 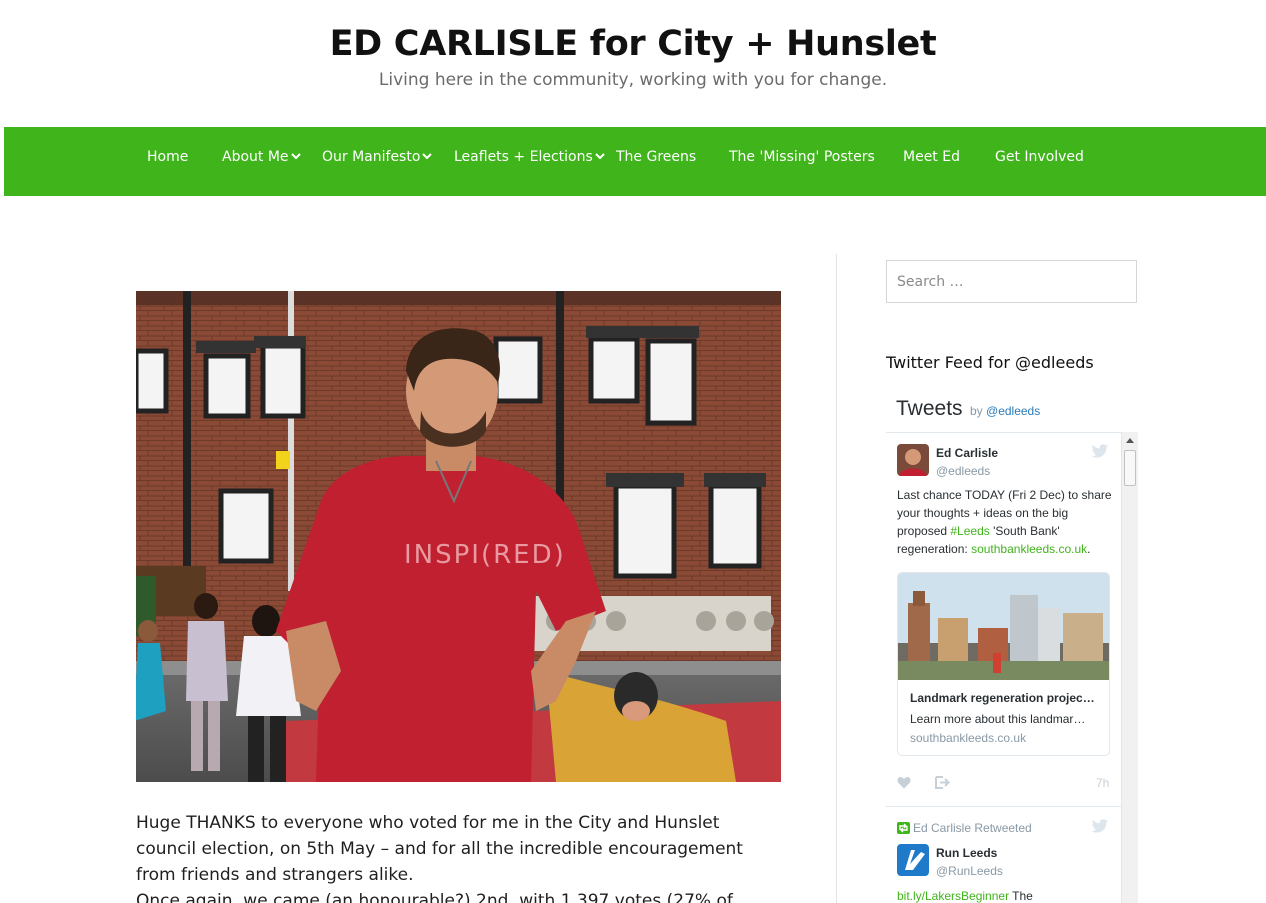 I want to click on tweet-text-segment: ., so click(x=1089, y=549).